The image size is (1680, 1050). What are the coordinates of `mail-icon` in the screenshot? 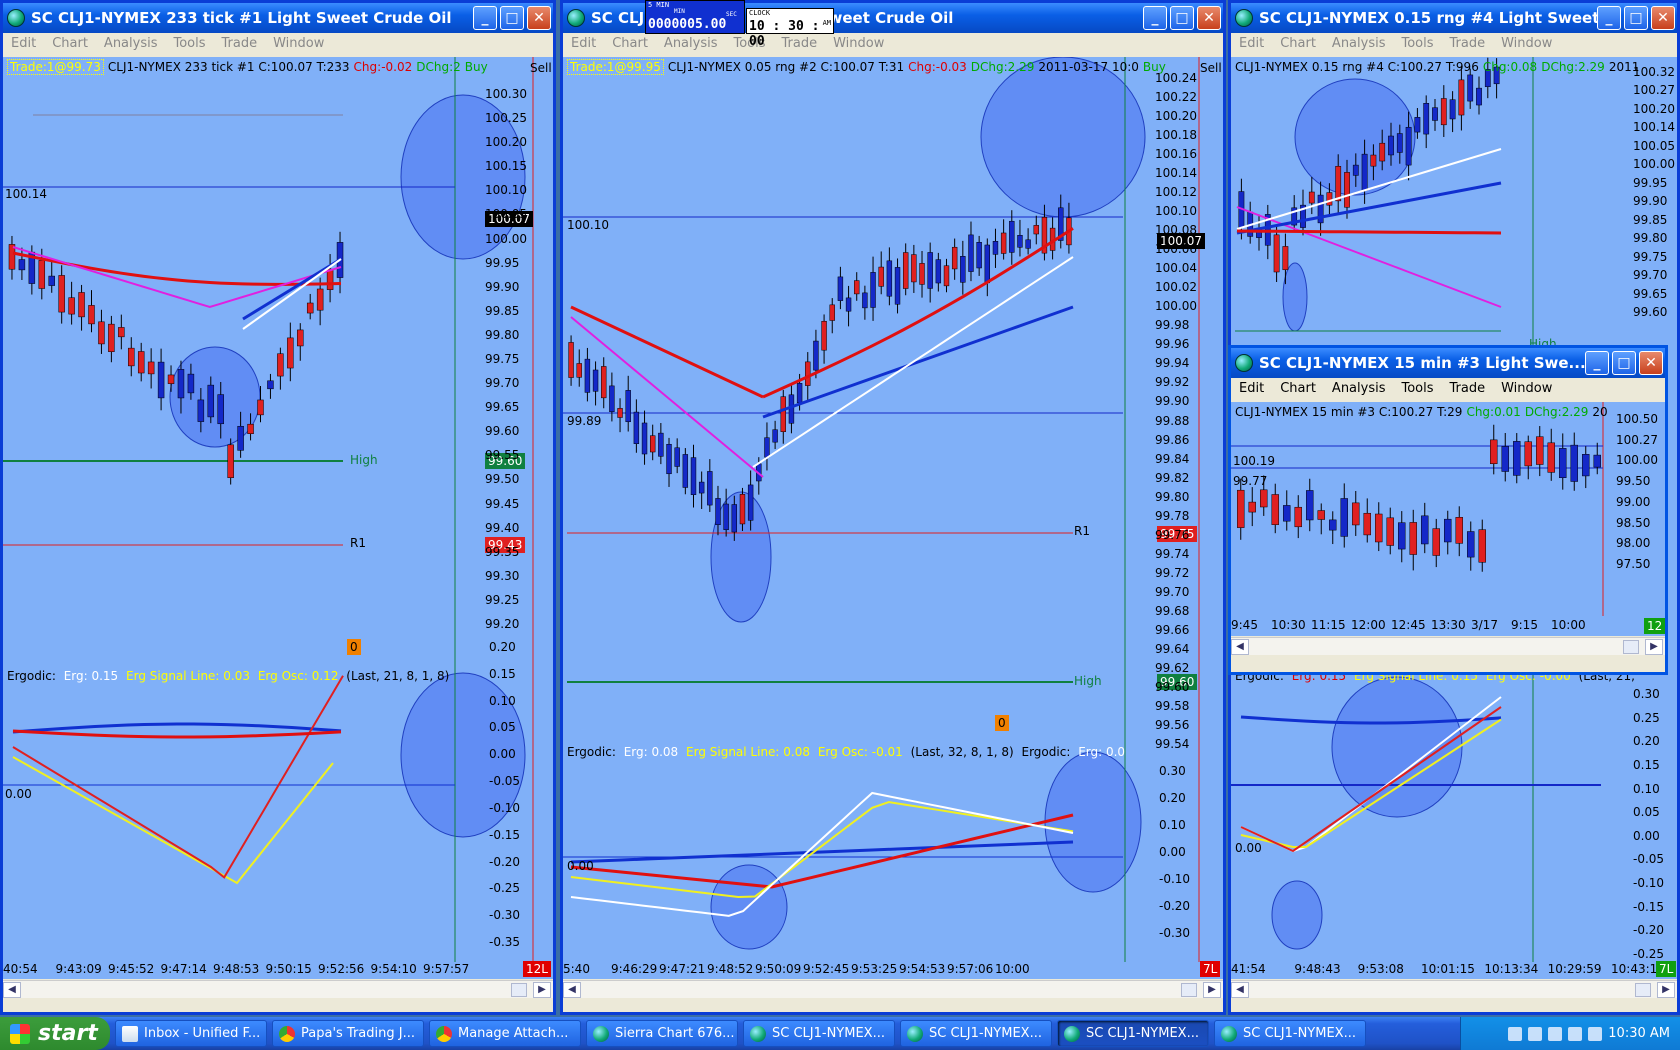 It's located at (1535, 1033).